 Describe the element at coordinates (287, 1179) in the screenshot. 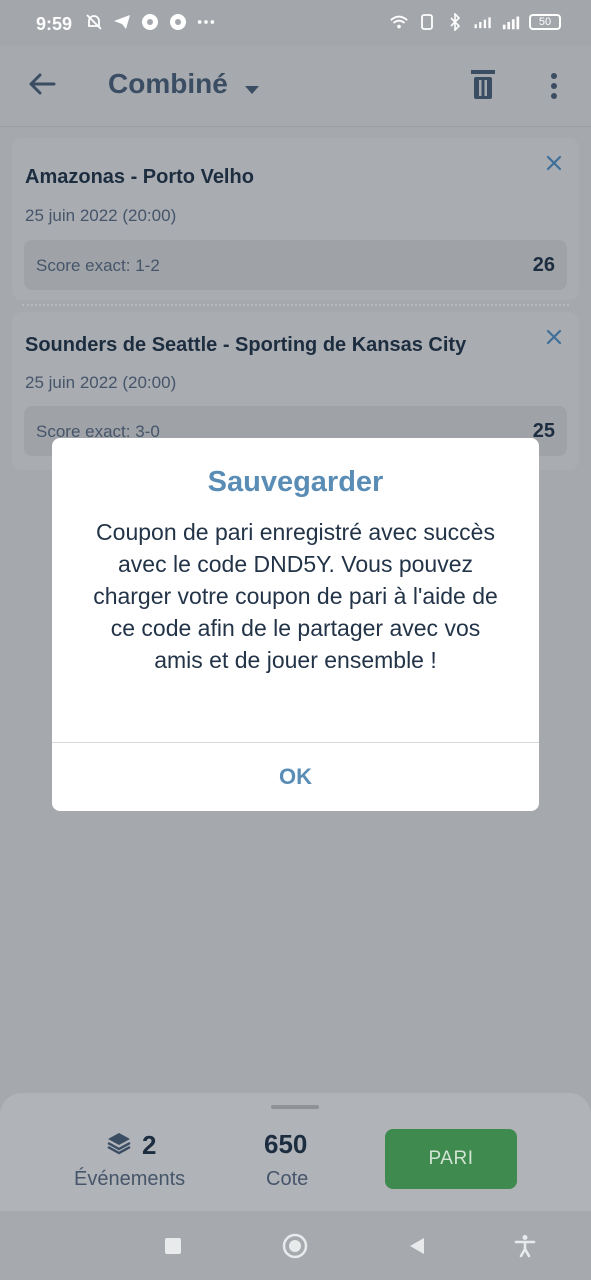

I see `cote-label: Cote` at that location.